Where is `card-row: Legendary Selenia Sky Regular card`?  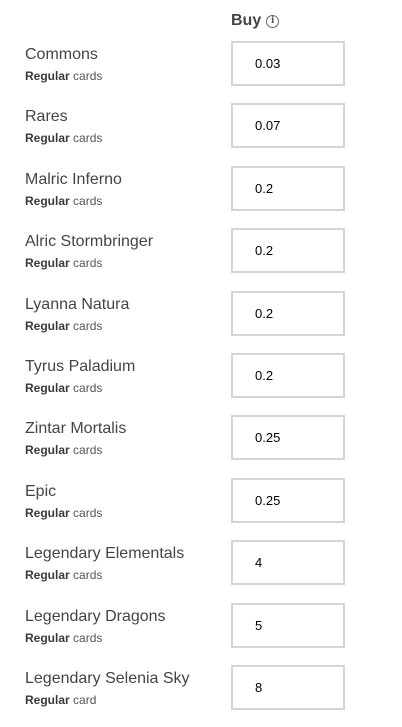
card-row: Legendary Selenia Sky Regular card is located at coordinates (201, 695).